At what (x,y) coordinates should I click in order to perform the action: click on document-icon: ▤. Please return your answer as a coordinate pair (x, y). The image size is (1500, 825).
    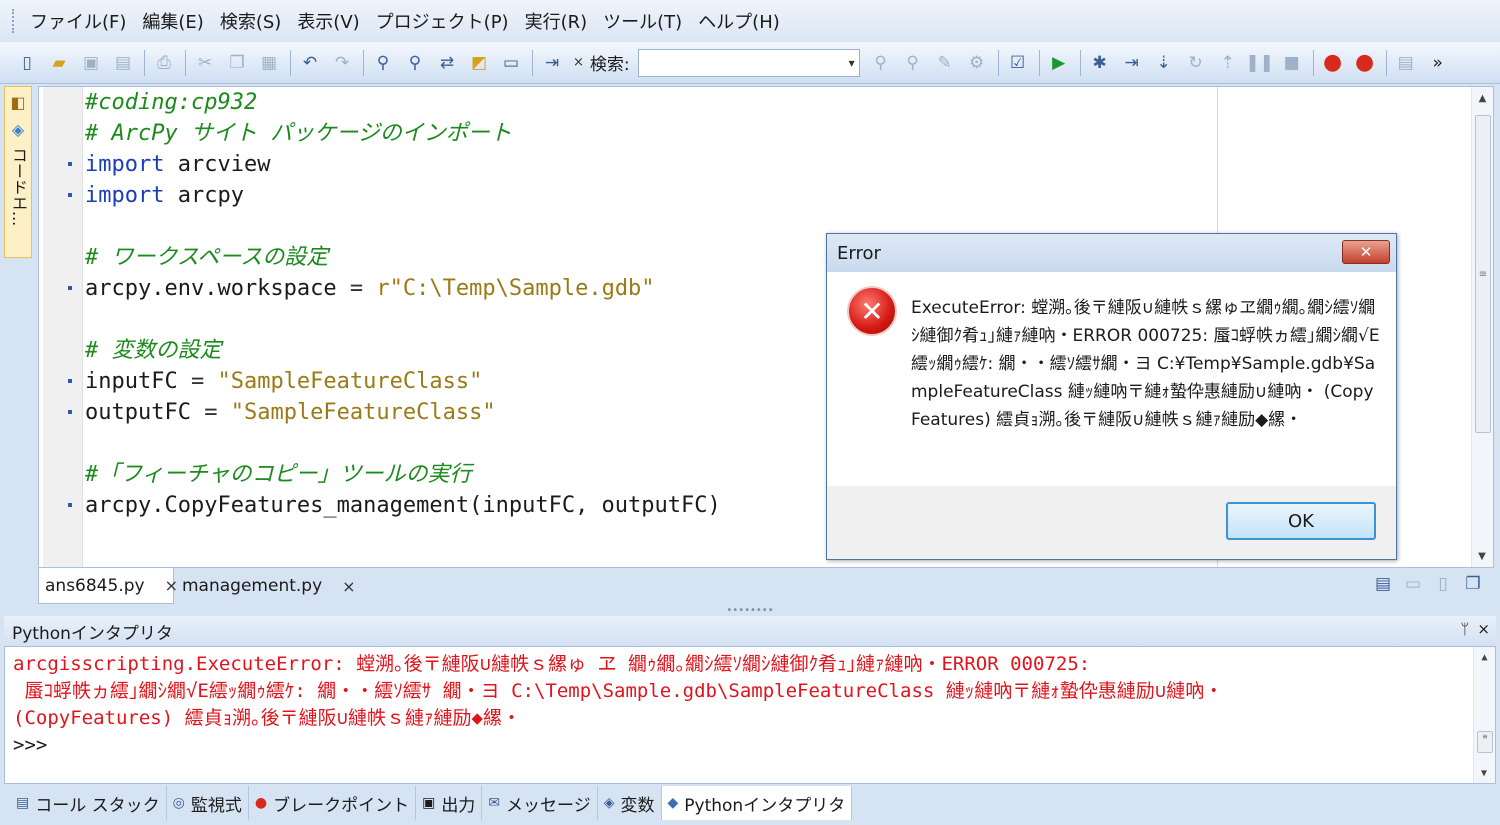
    Looking at the image, I should click on (1406, 63).